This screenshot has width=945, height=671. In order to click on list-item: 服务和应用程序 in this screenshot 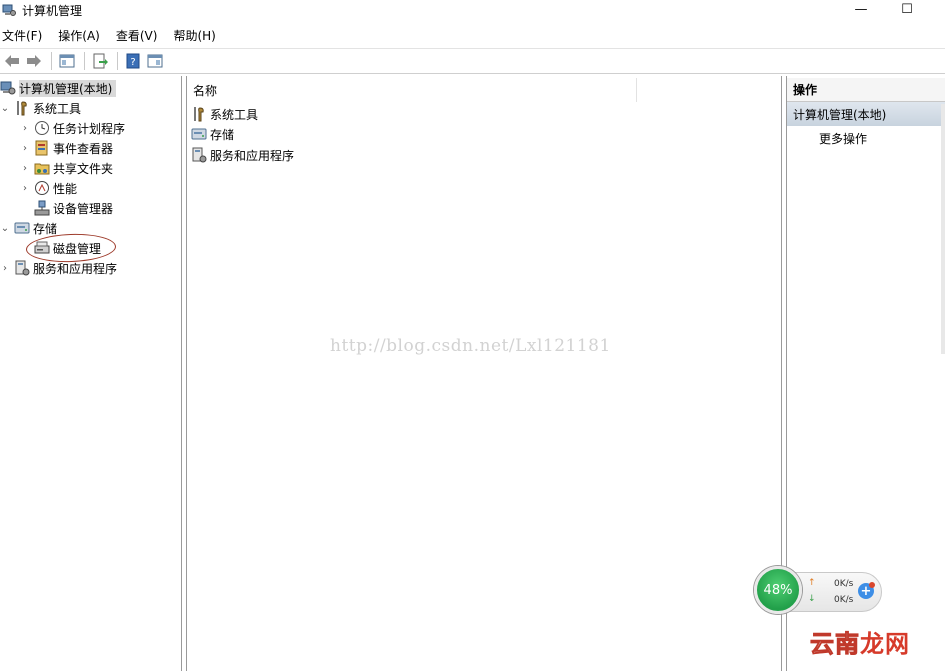, I will do `click(242, 155)`.